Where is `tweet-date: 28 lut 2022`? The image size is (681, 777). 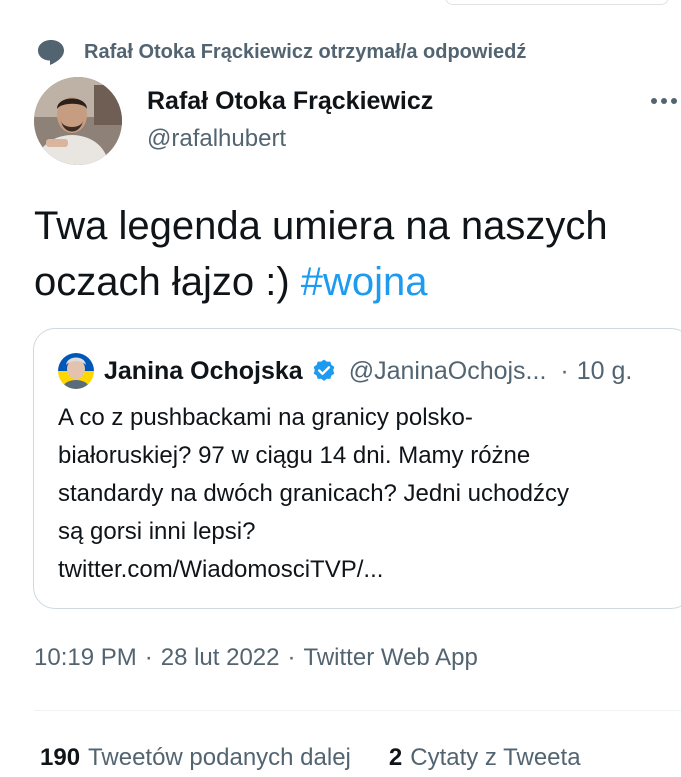 tweet-date: 28 lut 2022 is located at coordinates (220, 658).